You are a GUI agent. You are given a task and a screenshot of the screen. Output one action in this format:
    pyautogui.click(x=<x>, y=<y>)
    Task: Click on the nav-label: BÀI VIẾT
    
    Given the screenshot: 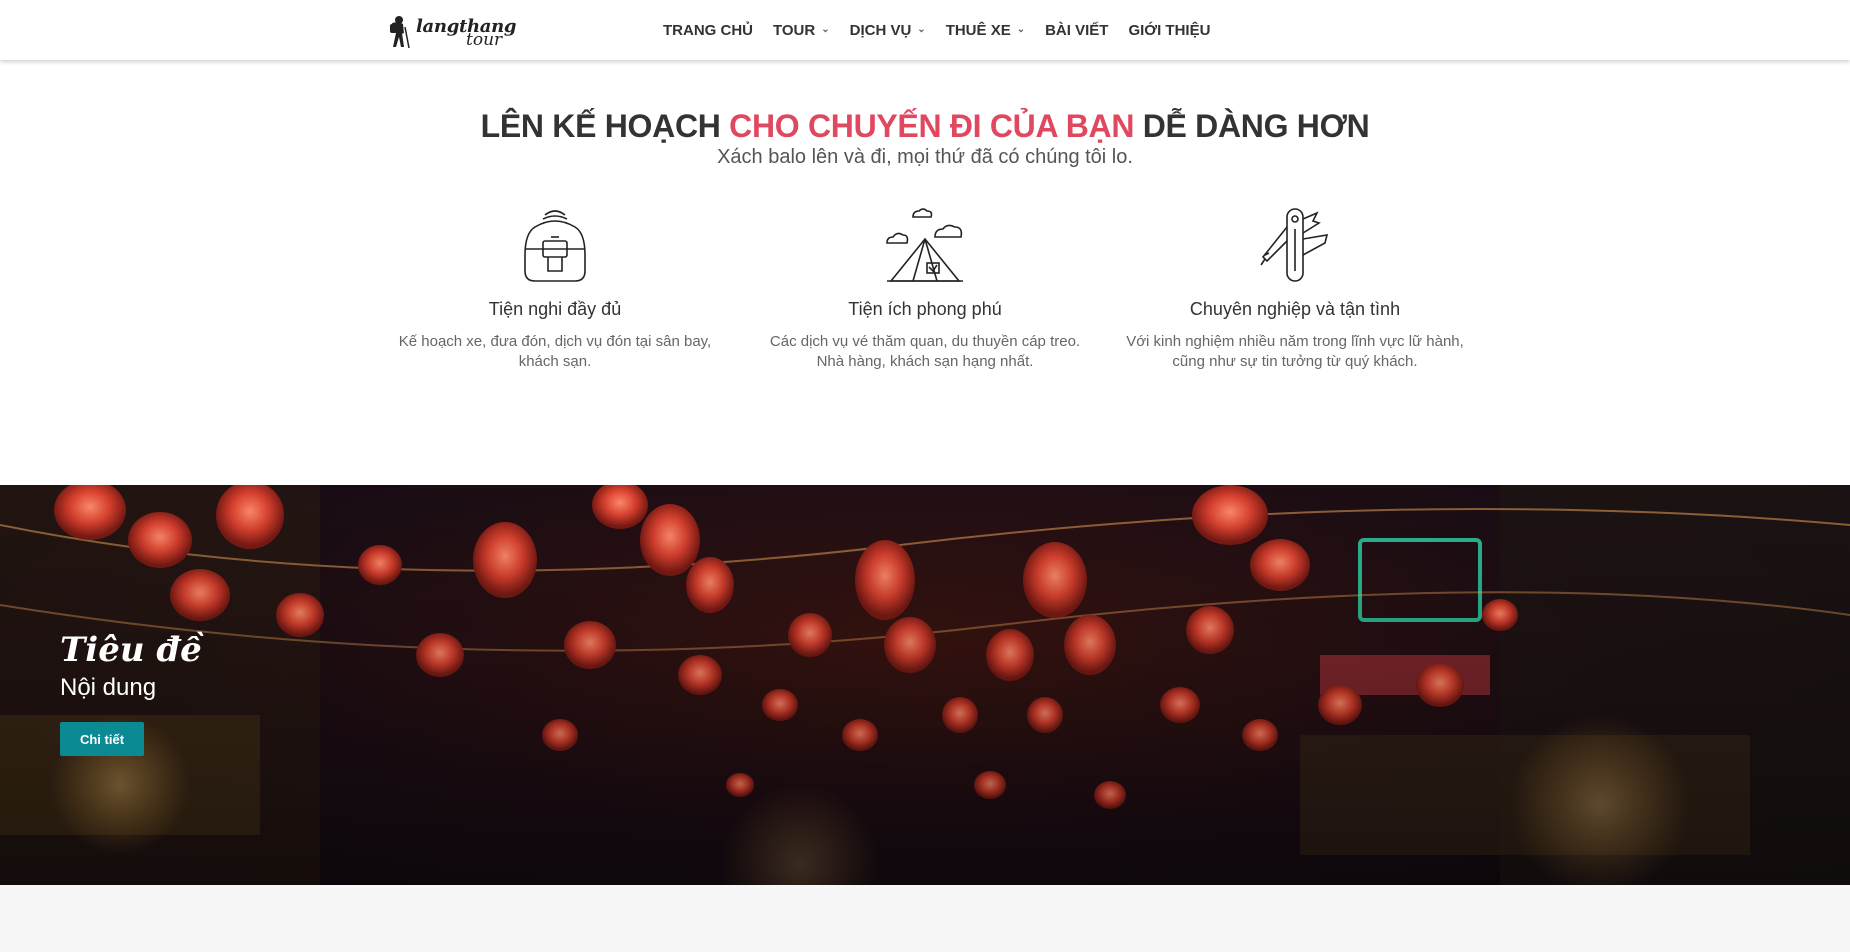 What is the action you would take?
    pyautogui.click(x=1077, y=30)
    